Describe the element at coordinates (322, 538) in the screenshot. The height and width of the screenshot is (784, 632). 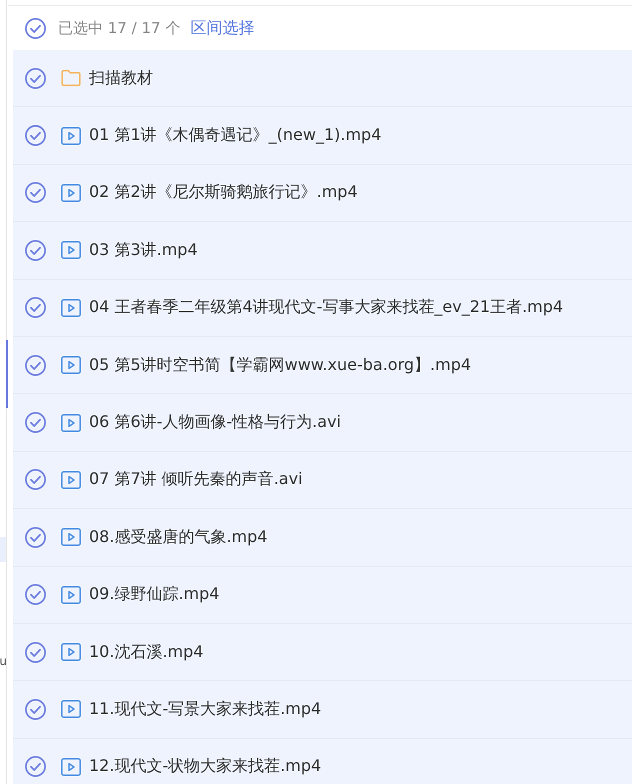
I see `file-row: 08.感受盛唐的气象.mp4` at that location.